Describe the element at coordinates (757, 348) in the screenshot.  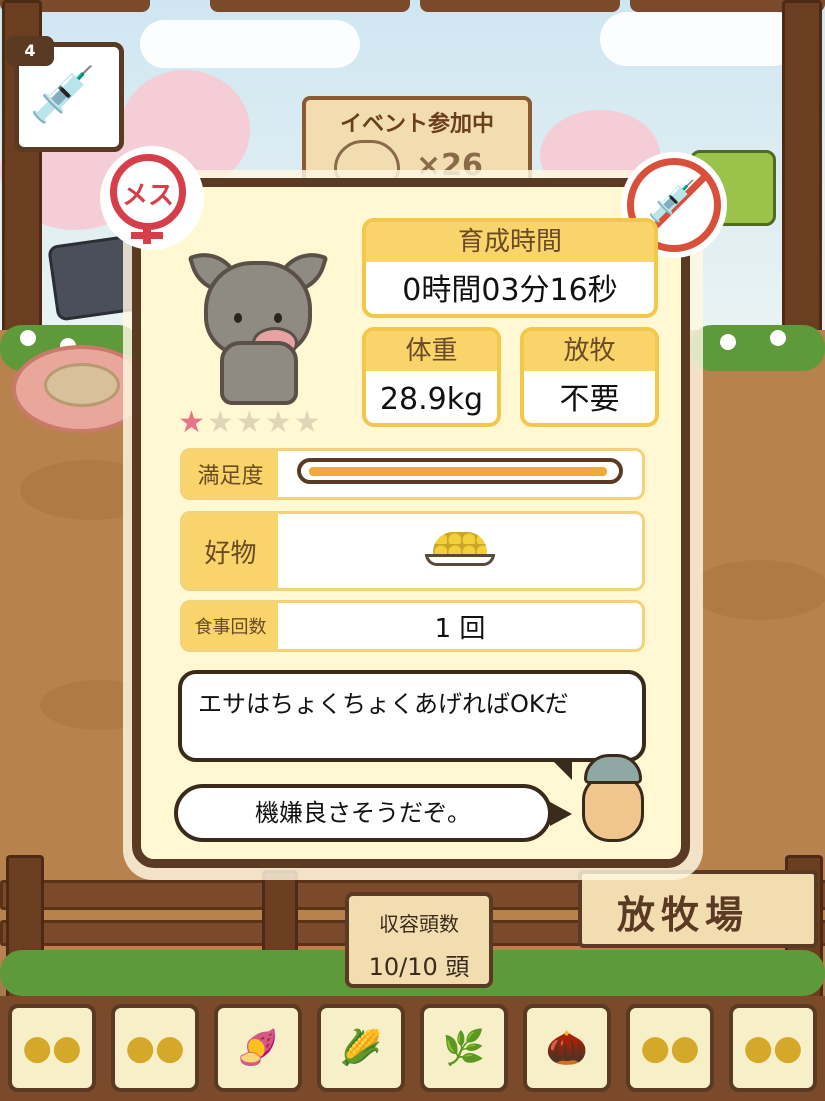
I see `clover-hedge` at that location.